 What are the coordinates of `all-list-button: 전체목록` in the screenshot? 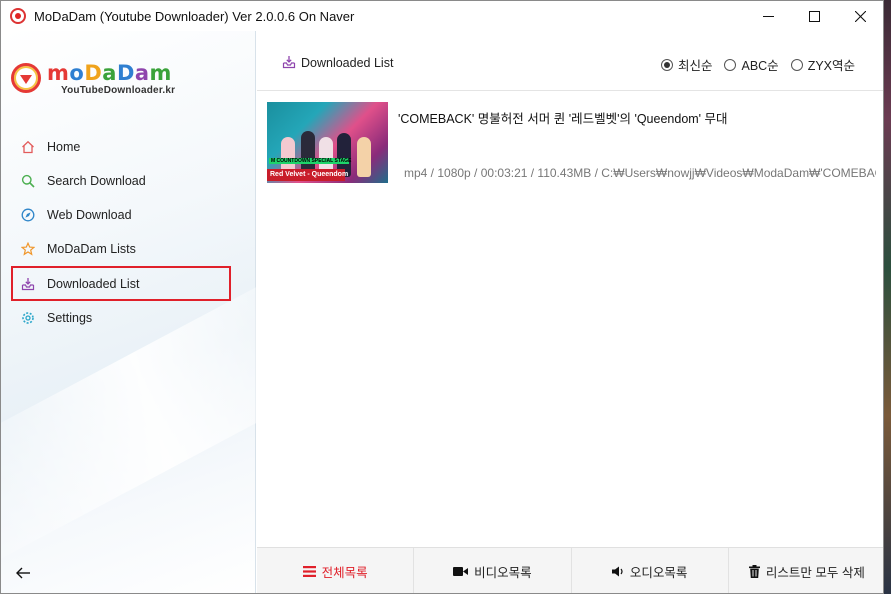 It's located at (336, 570).